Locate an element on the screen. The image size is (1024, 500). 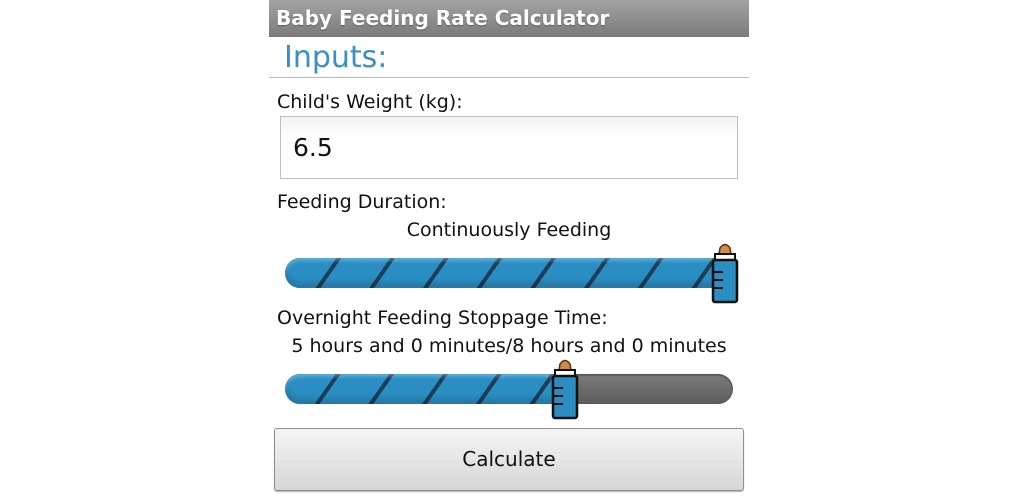
app-title-bar: Baby Feeding Rate Calculator is located at coordinates (509, 18).